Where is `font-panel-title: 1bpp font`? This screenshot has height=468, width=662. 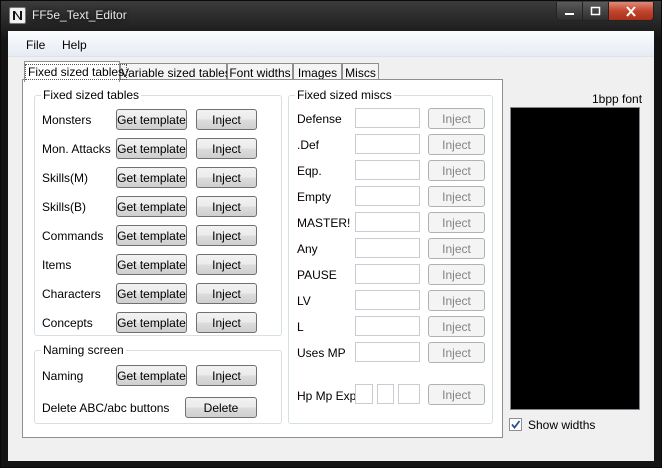 font-panel-title: 1bpp font is located at coordinates (617, 99).